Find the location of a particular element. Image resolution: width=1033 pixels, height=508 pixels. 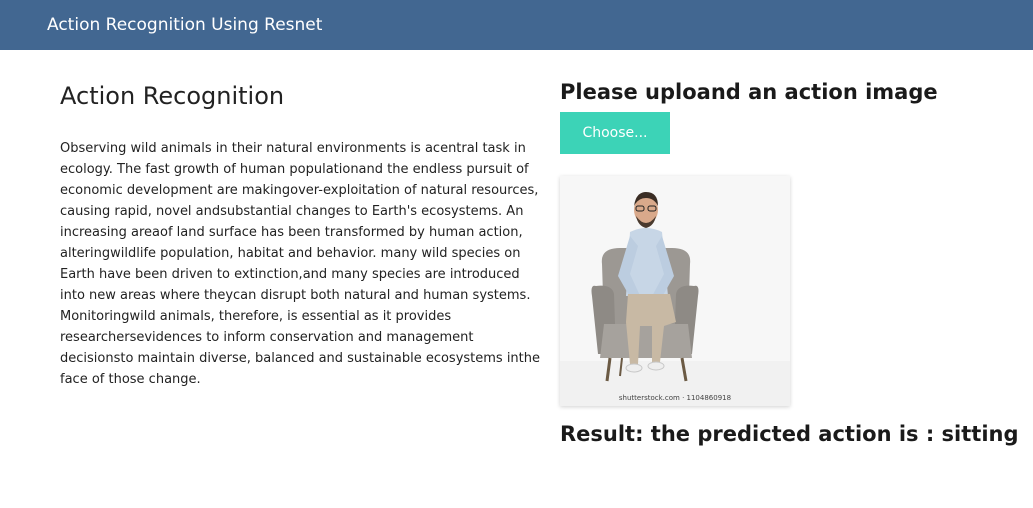

navbar: Action Recognition Using Resnet is located at coordinates (516, 25).